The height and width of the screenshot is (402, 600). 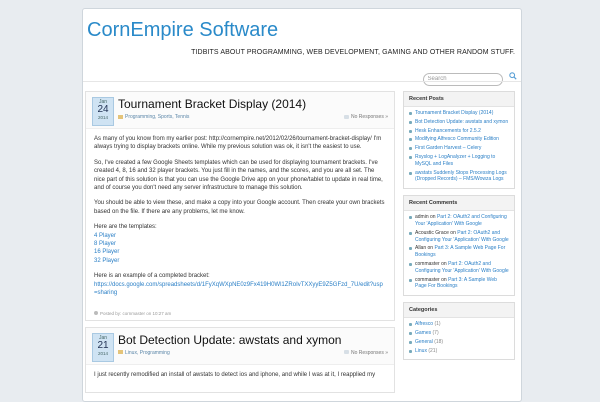 I want to click on category-count: (21), so click(x=433, y=350).